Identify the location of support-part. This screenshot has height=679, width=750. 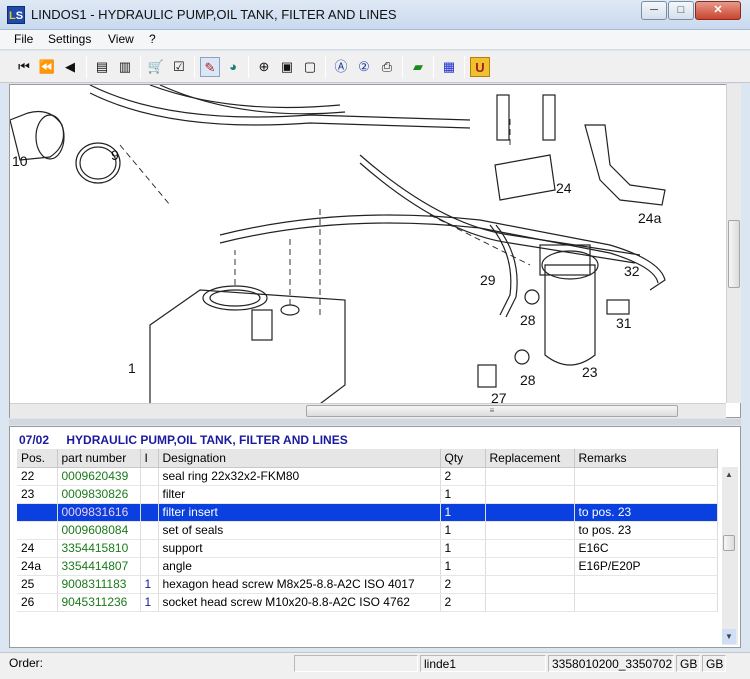
(525, 177).